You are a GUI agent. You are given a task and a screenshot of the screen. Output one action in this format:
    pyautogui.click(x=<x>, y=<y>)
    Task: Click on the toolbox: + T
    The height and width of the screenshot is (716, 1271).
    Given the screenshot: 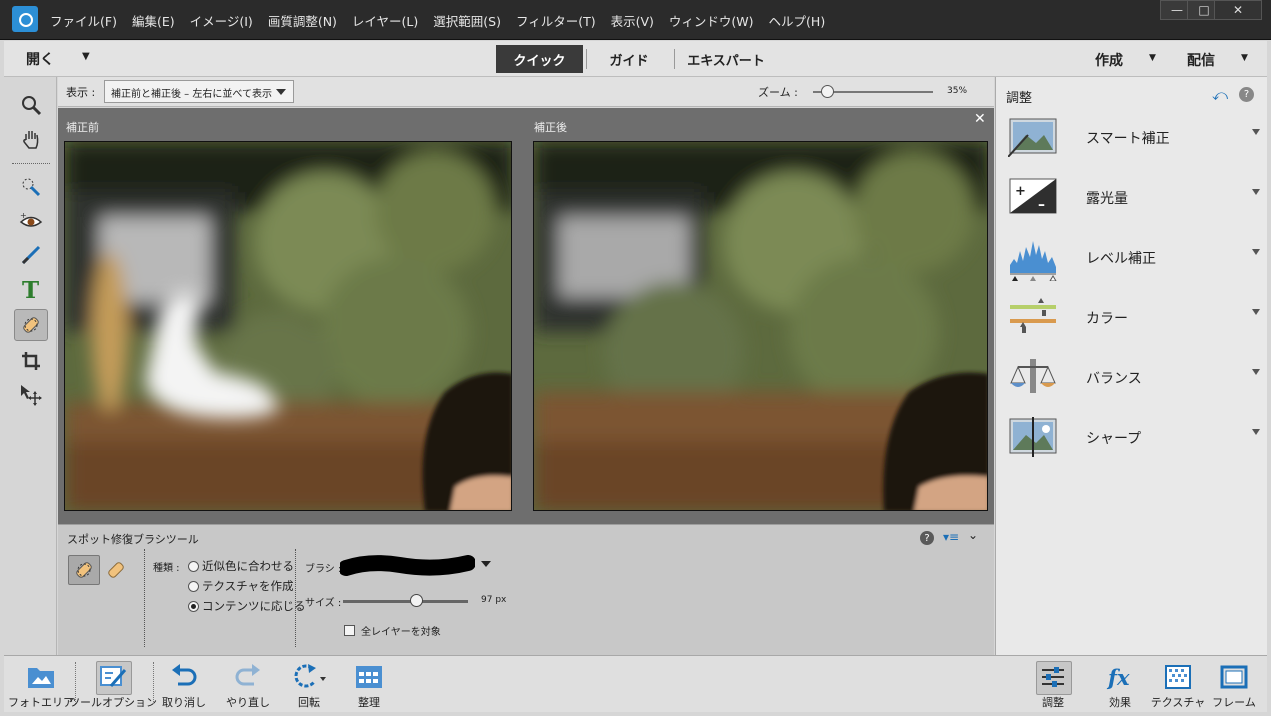 What is the action you would take?
    pyautogui.click(x=30, y=366)
    